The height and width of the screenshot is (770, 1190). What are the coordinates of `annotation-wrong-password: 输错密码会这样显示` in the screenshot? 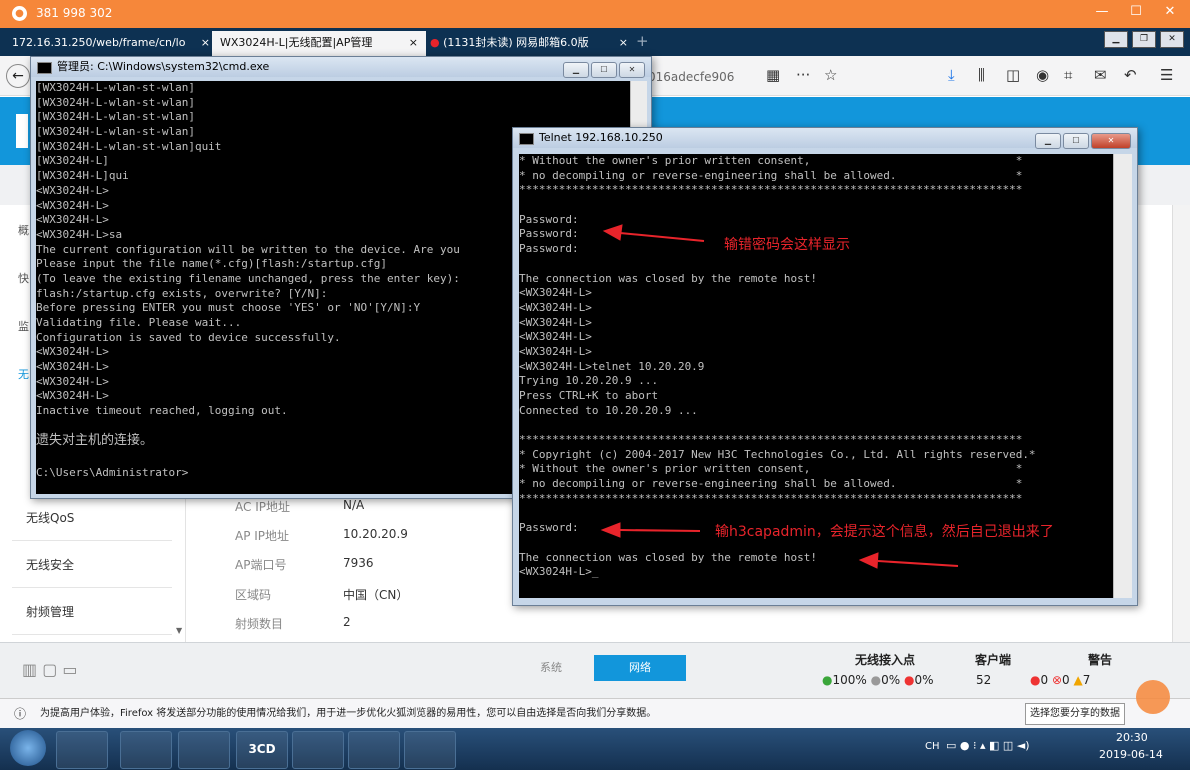 It's located at (787, 245).